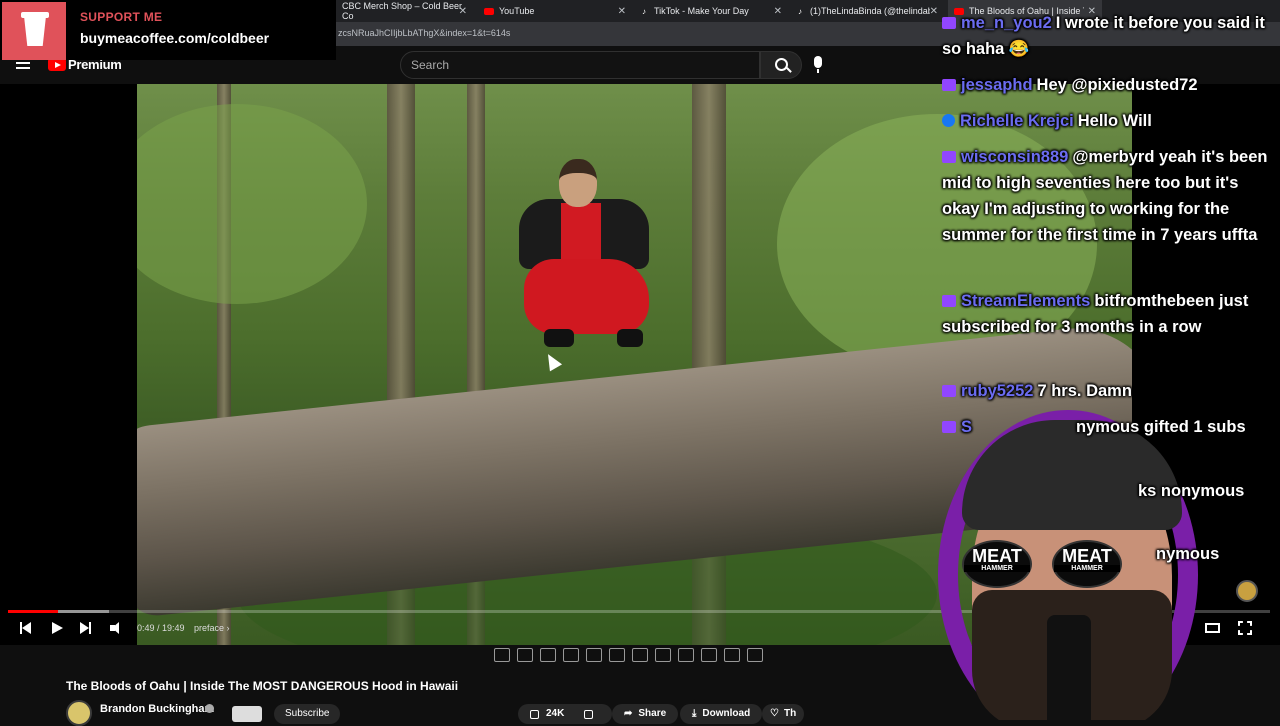 The height and width of the screenshot is (726, 1280). I want to click on microphone-icon, so click(818, 64).